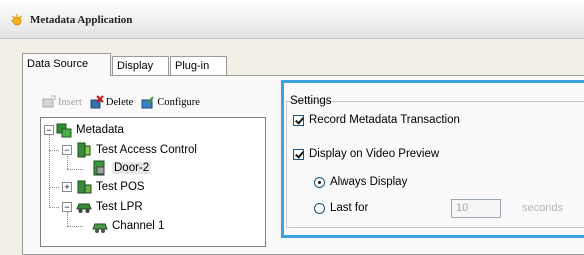 This screenshot has height=255, width=584. What do you see at coordinates (97, 102) in the screenshot?
I see `delete-icon` at bounding box center [97, 102].